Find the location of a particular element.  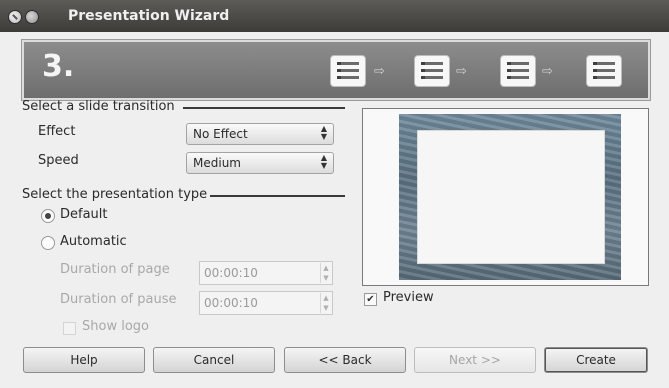

automatic-radio-label: Automatic is located at coordinates (93, 241).